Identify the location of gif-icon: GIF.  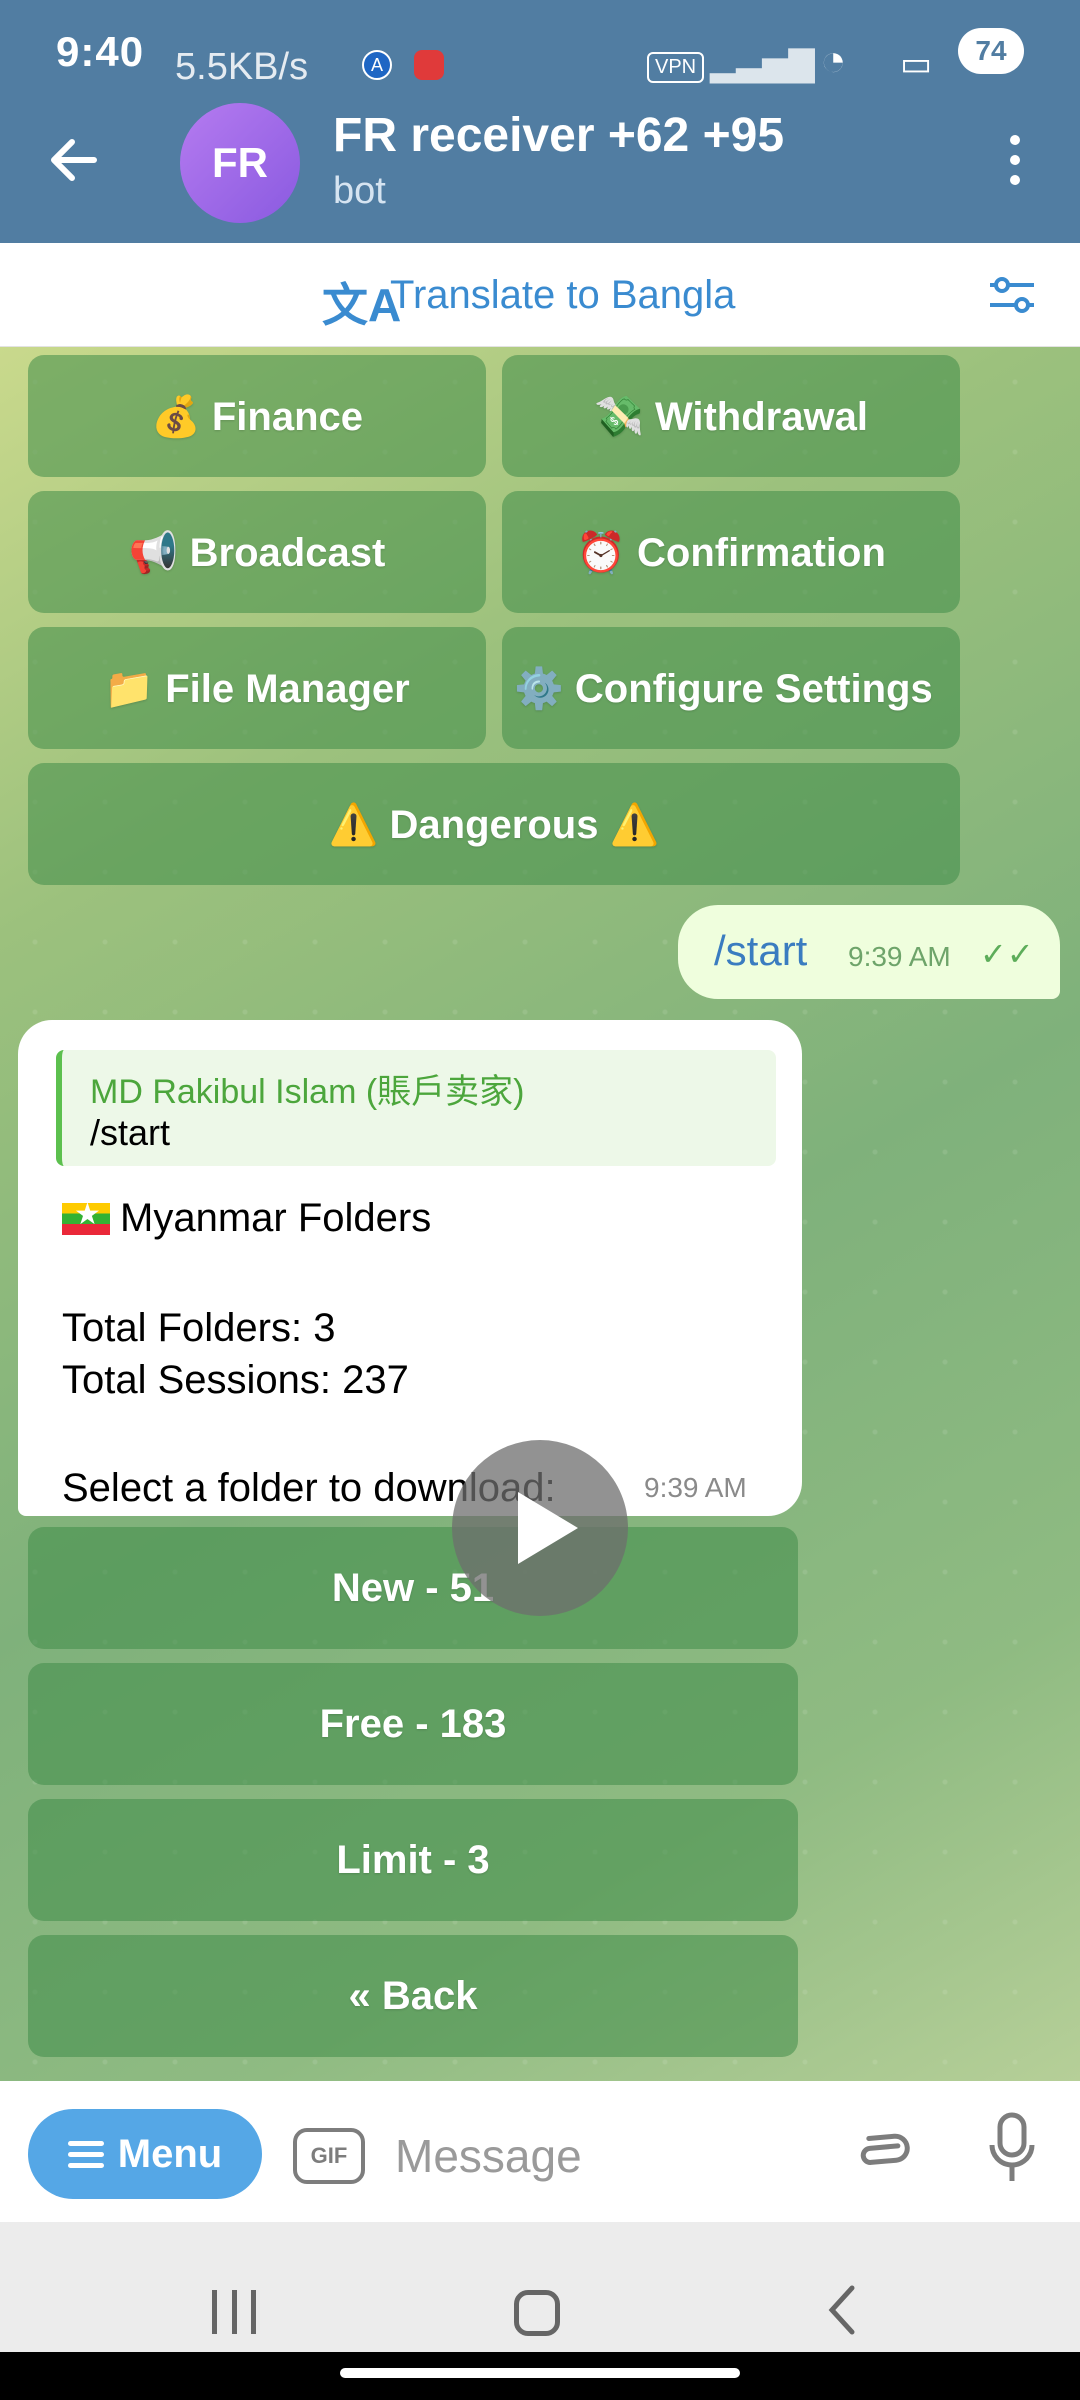
(329, 2156).